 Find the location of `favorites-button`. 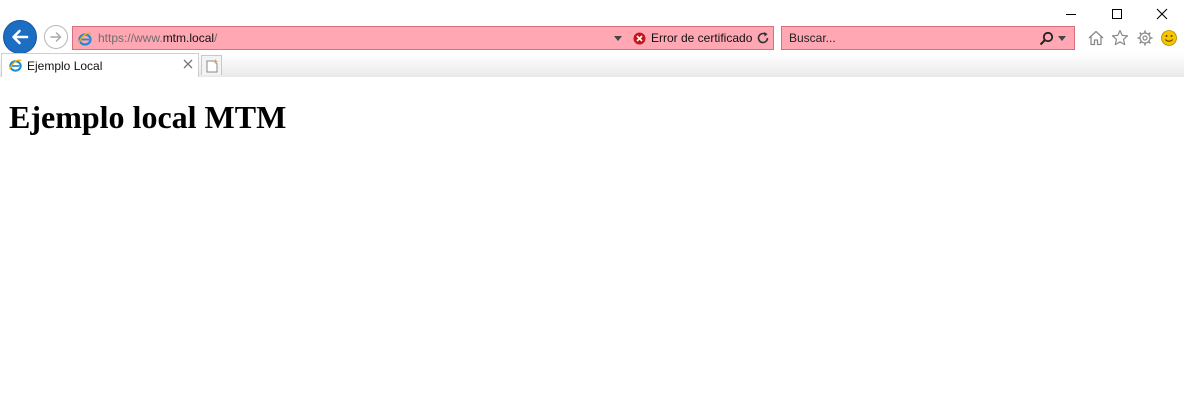

favorites-button is located at coordinates (1120, 38).